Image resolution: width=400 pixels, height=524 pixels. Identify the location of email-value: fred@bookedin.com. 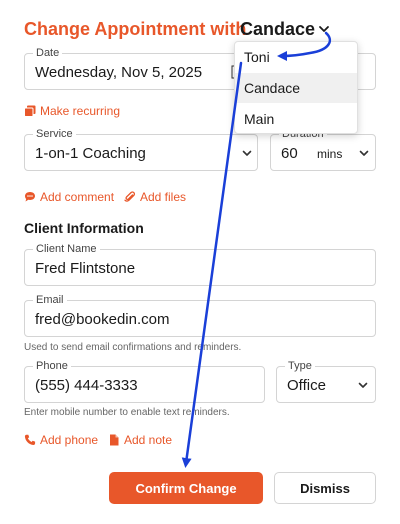
(102, 319).